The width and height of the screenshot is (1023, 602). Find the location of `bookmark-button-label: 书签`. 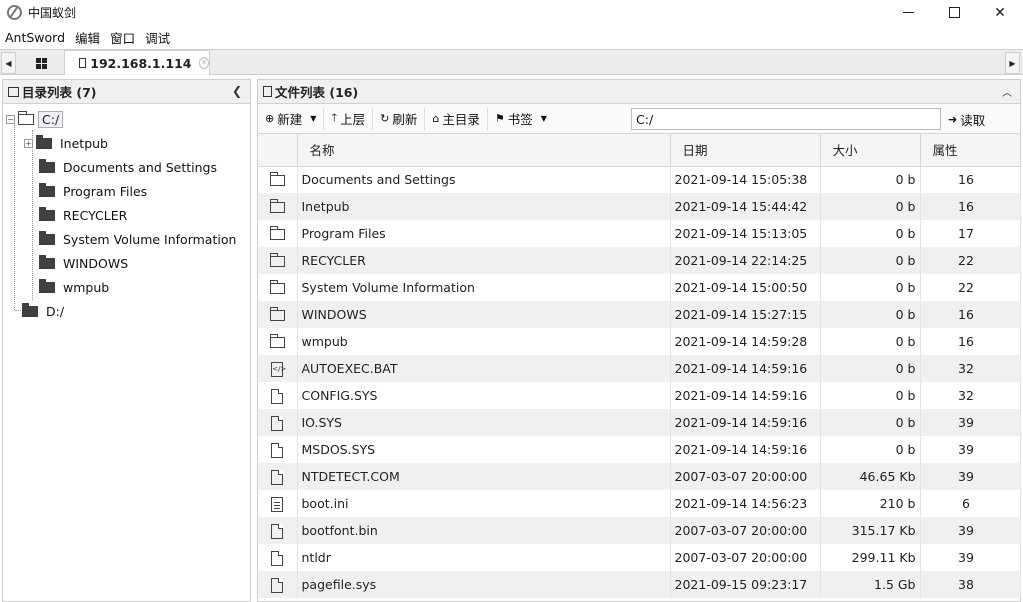

bookmark-button-label: 书签 is located at coordinates (520, 119).